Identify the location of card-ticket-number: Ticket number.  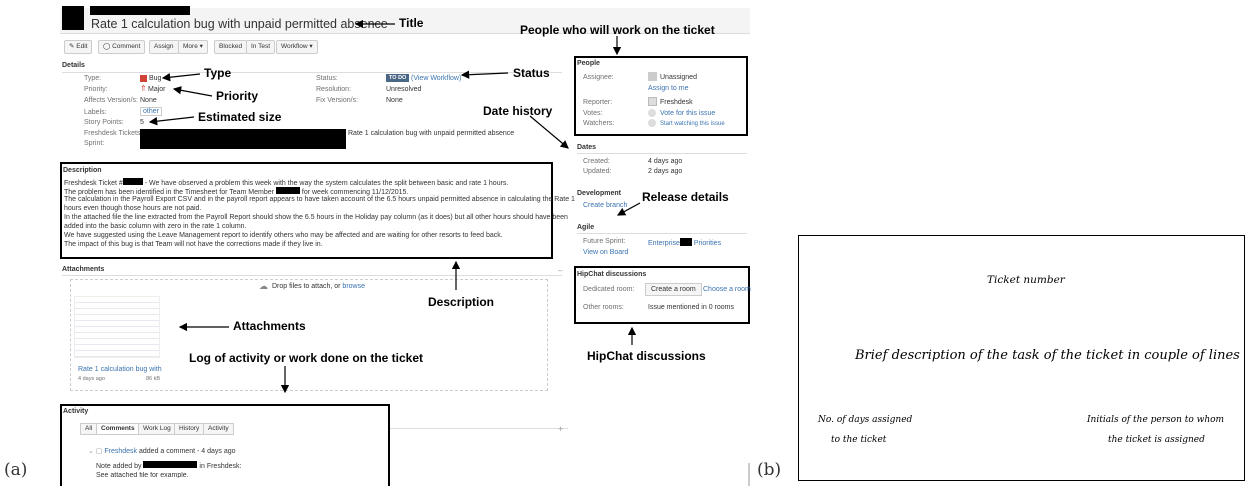
(1026, 280).